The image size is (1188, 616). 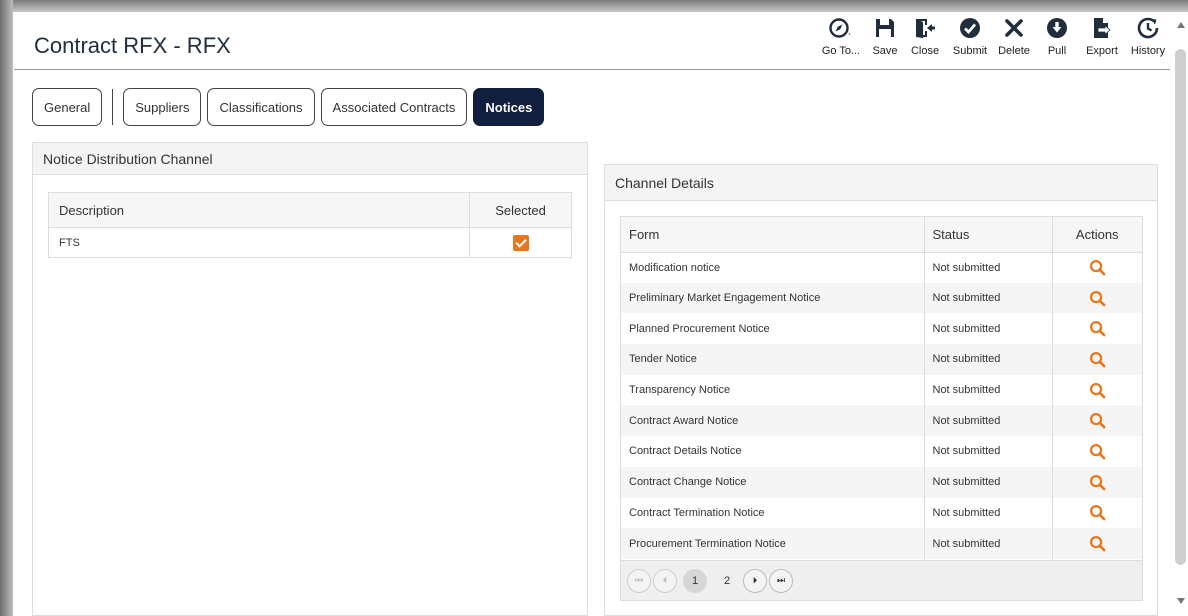 I want to click on page-1-button: 1, so click(x=695, y=580).